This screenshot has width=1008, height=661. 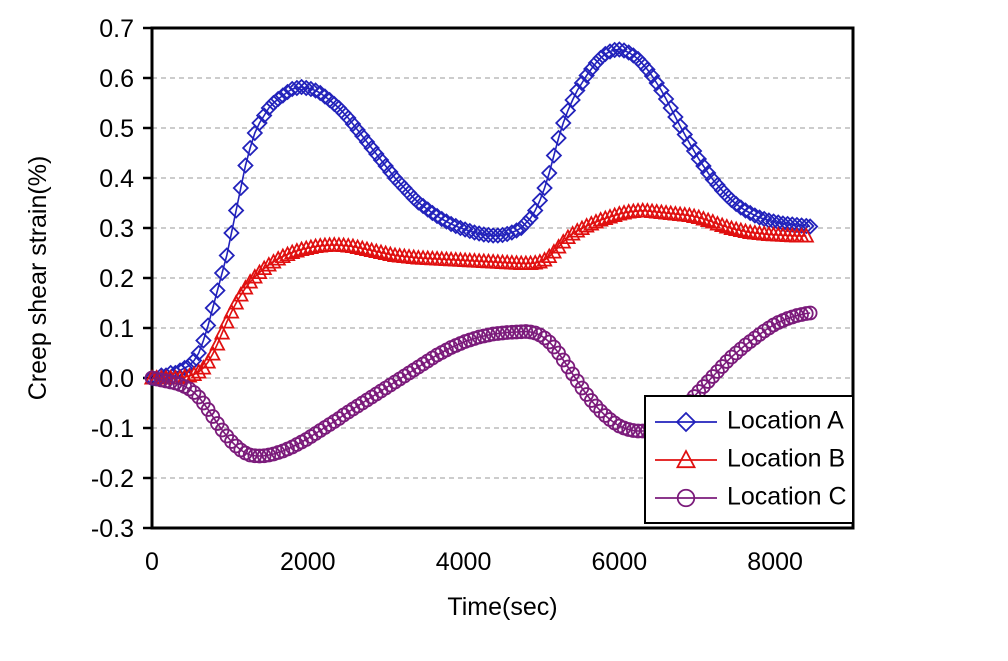 I want to click on y-tick-label: -0.3, so click(x=112, y=529).